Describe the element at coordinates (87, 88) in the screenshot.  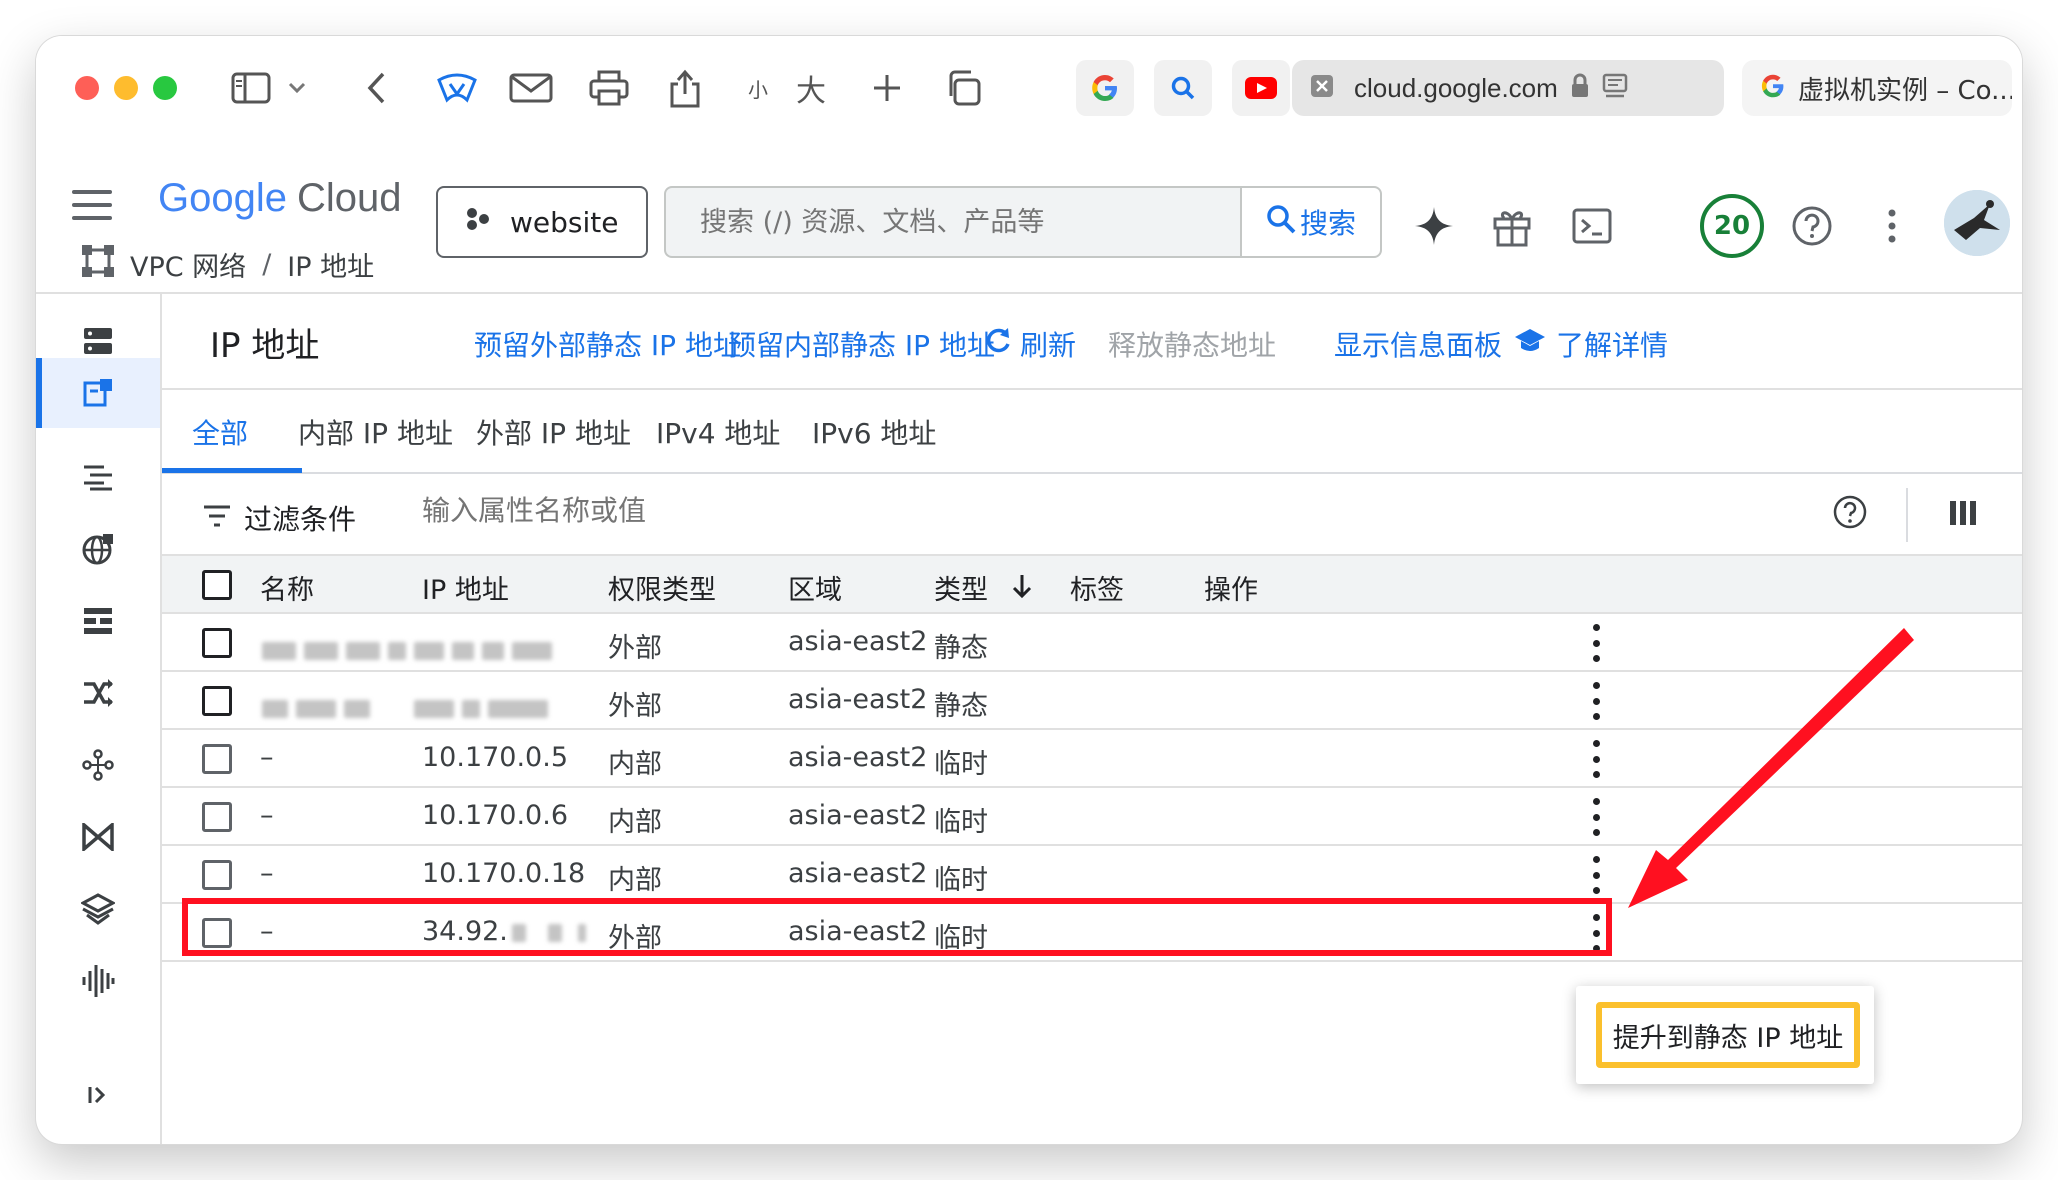
I see `close-window-button` at that location.